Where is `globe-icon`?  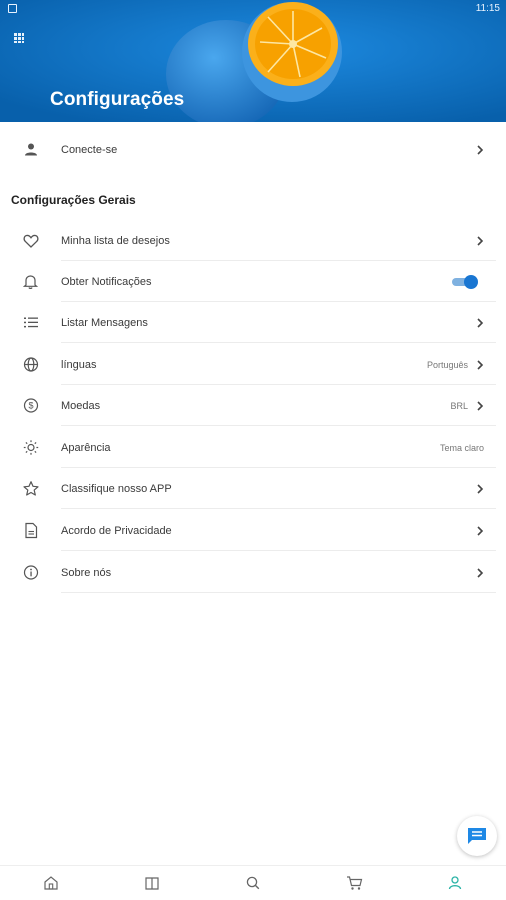 globe-icon is located at coordinates (30, 364).